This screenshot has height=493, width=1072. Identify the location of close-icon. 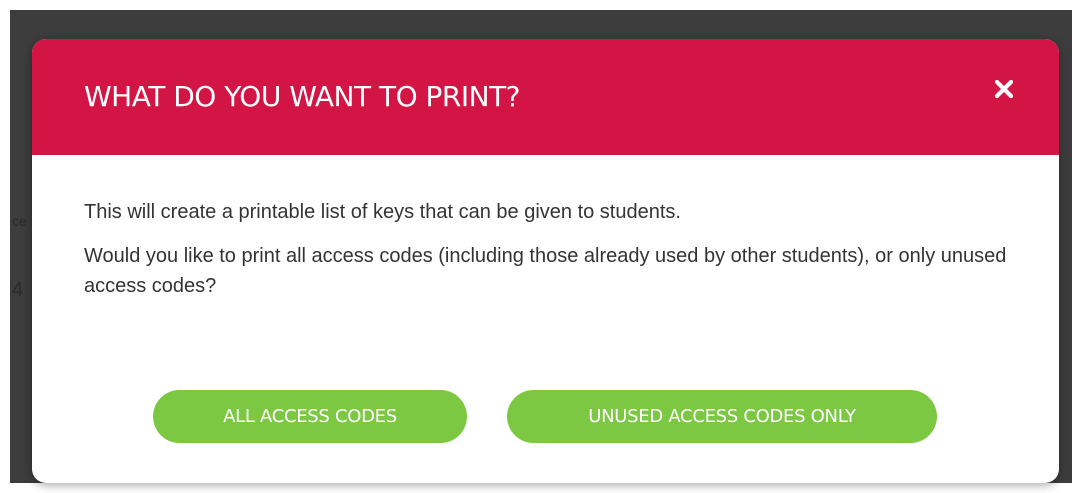
(1004, 89).